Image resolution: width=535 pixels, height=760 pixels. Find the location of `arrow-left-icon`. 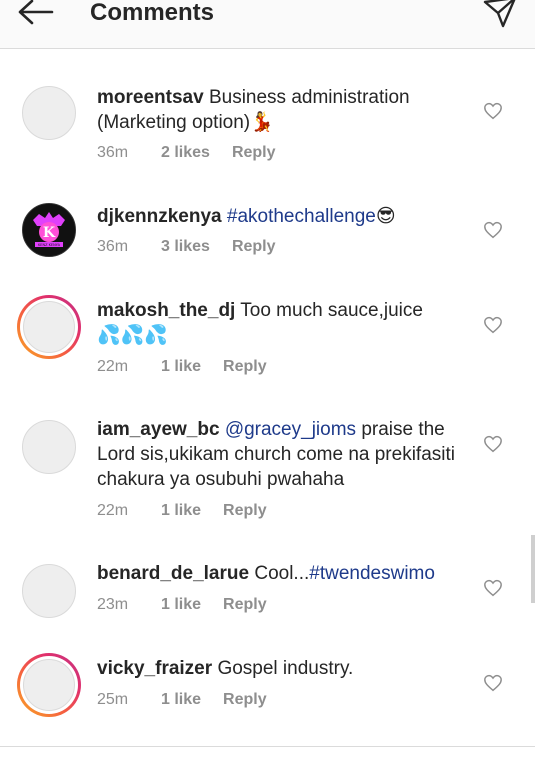

arrow-left-icon is located at coordinates (36, 14).